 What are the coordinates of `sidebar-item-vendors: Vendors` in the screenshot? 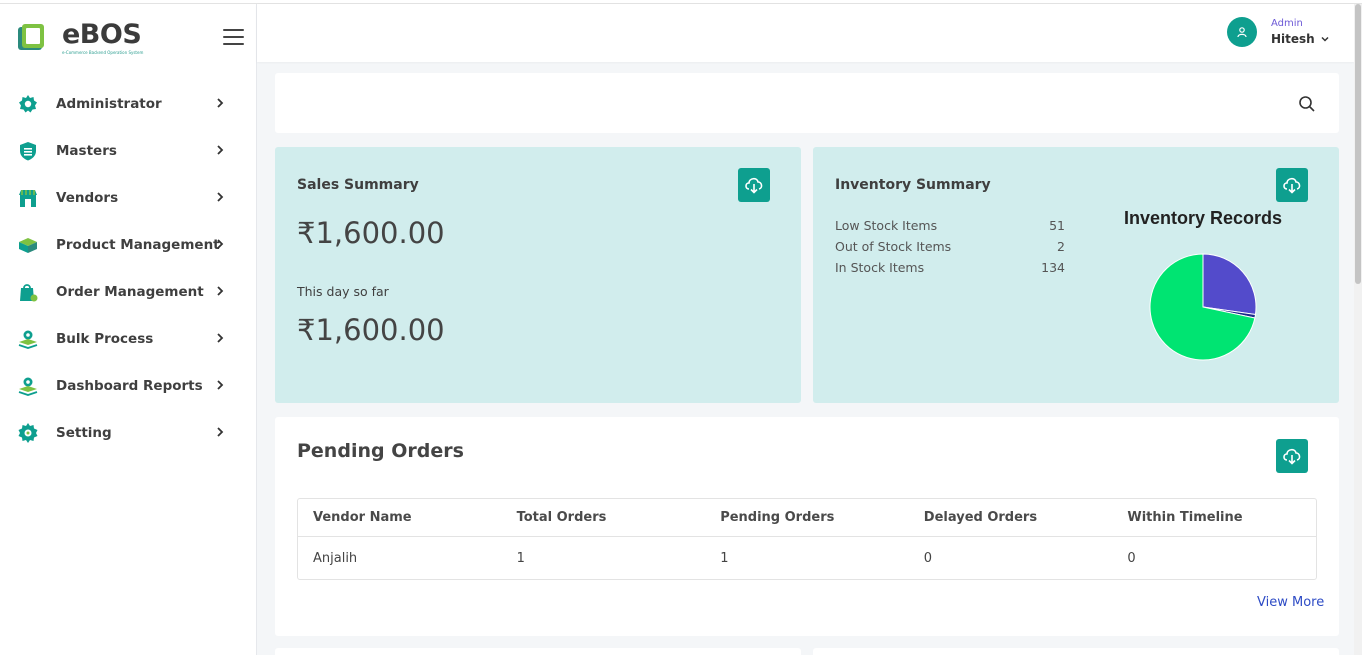 It's located at (128, 197).